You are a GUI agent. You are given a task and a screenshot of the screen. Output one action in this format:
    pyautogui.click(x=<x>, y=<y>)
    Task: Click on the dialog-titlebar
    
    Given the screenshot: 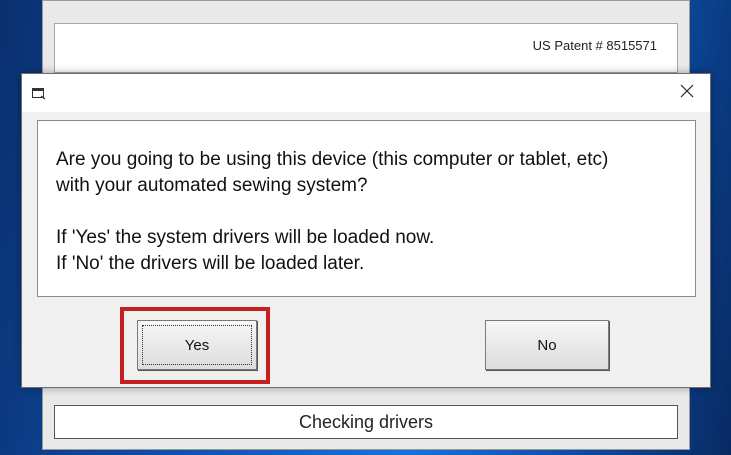 What is the action you would take?
    pyautogui.click(x=366, y=93)
    